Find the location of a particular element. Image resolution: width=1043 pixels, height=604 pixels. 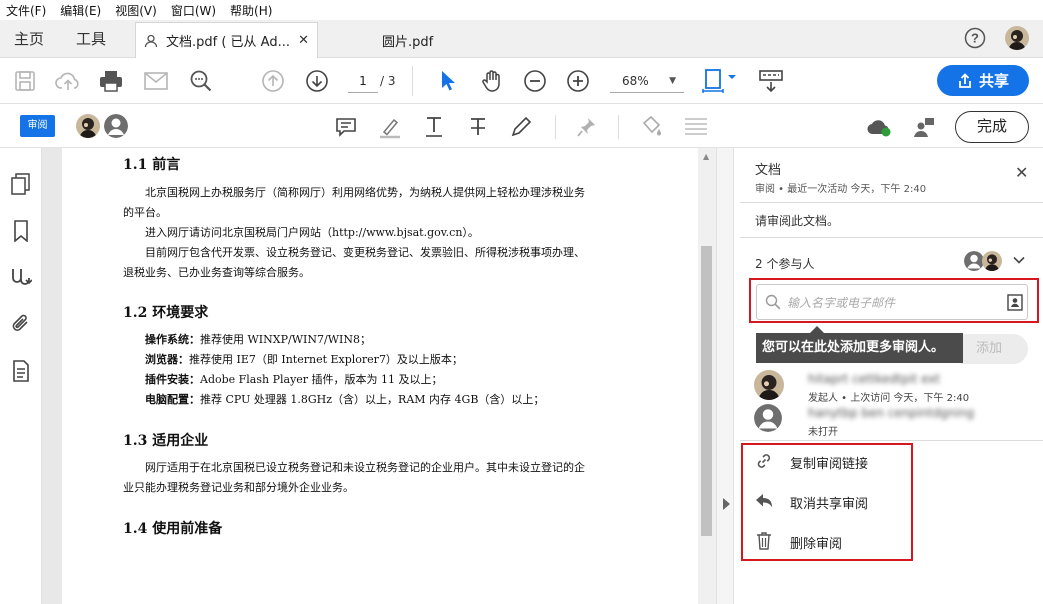

scan-icon is located at coordinates (771, 81).